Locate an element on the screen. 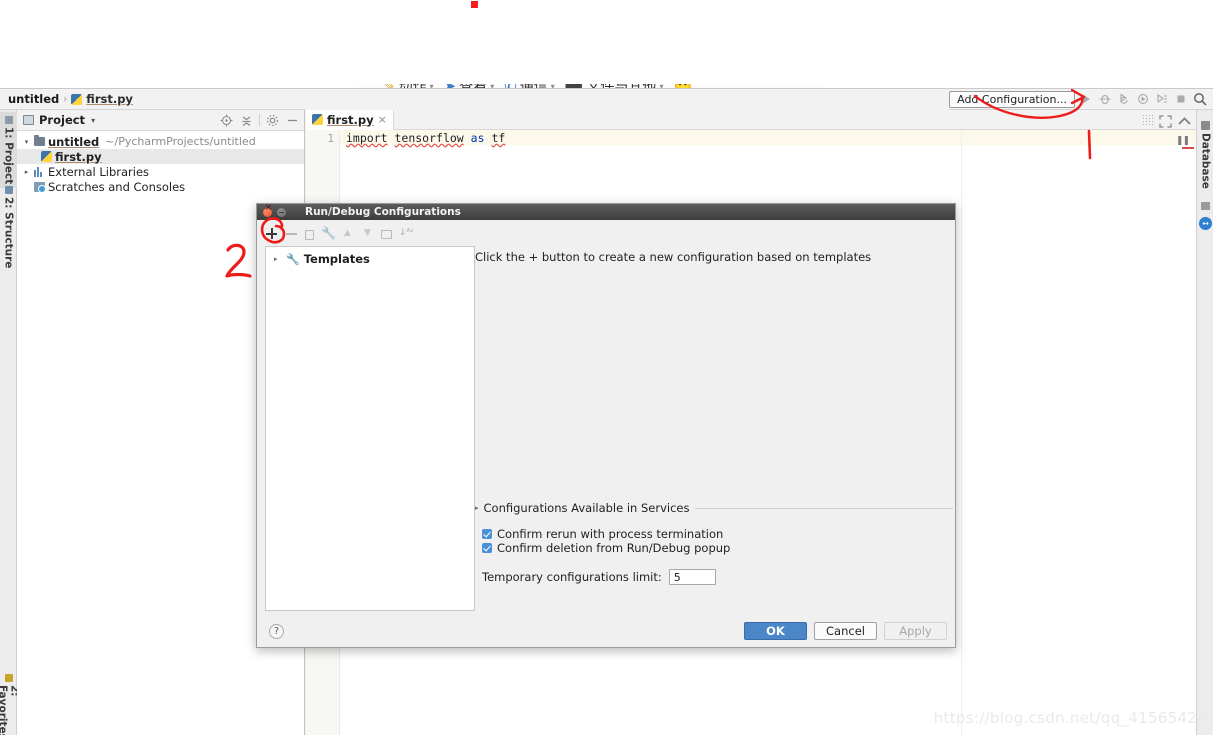  move-up-icon: ▲ is located at coordinates (347, 233).